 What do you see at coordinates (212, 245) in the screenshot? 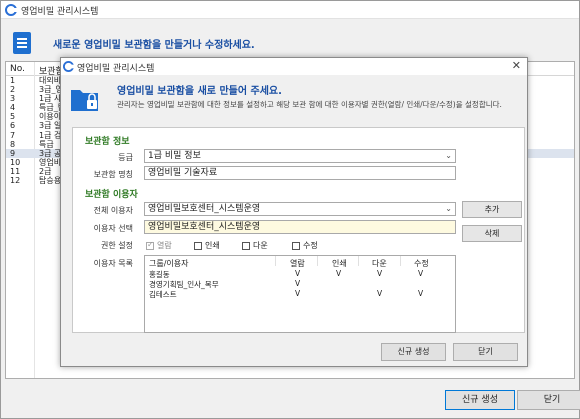
I see `permission-print-label: 인쇄` at bounding box center [212, 245].